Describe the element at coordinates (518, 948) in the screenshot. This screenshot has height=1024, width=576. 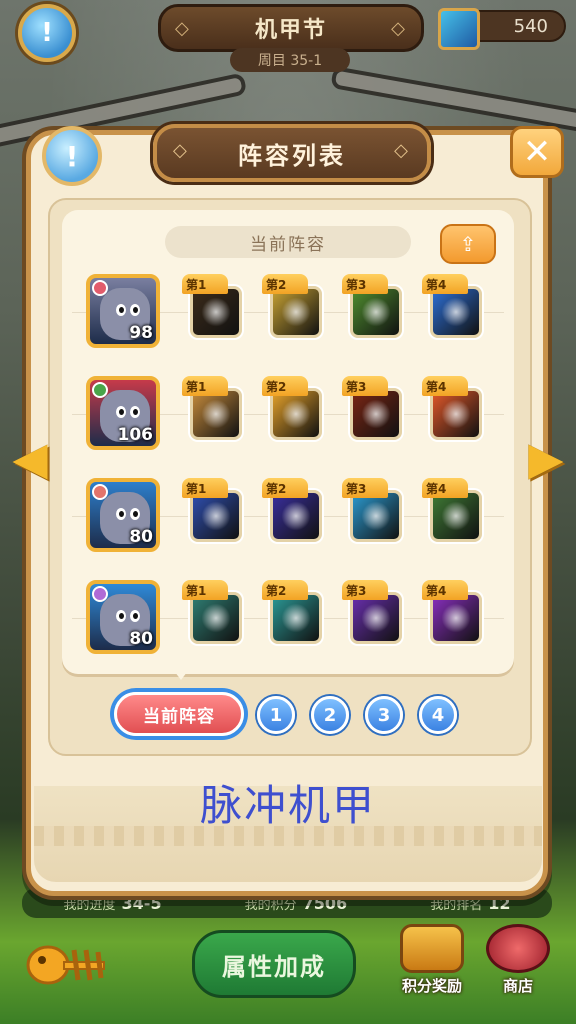
I see `shop-icon` at that location.